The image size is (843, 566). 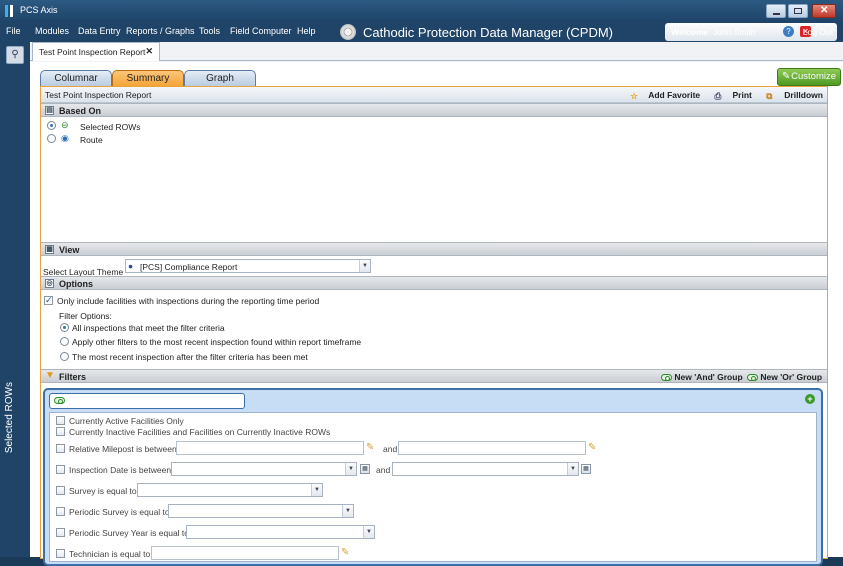 What do you see at coordinates (69, 250) in the screenshot?
I see `view-title: View` at bounding box center [69, 250].